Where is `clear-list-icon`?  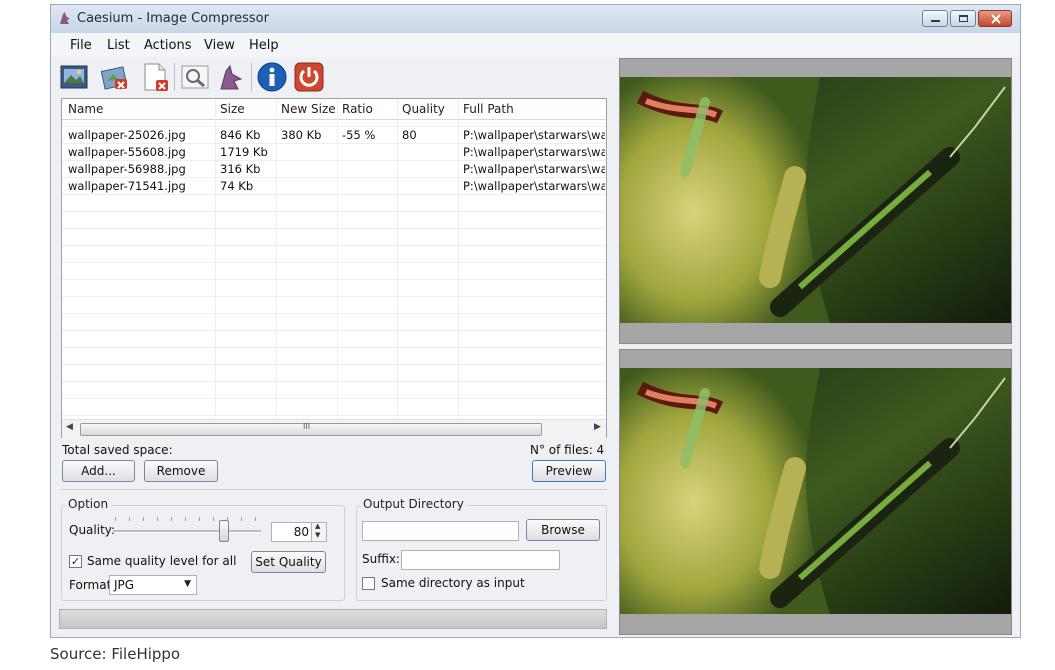 clear-list-icon is located at coordinates (155, 77).